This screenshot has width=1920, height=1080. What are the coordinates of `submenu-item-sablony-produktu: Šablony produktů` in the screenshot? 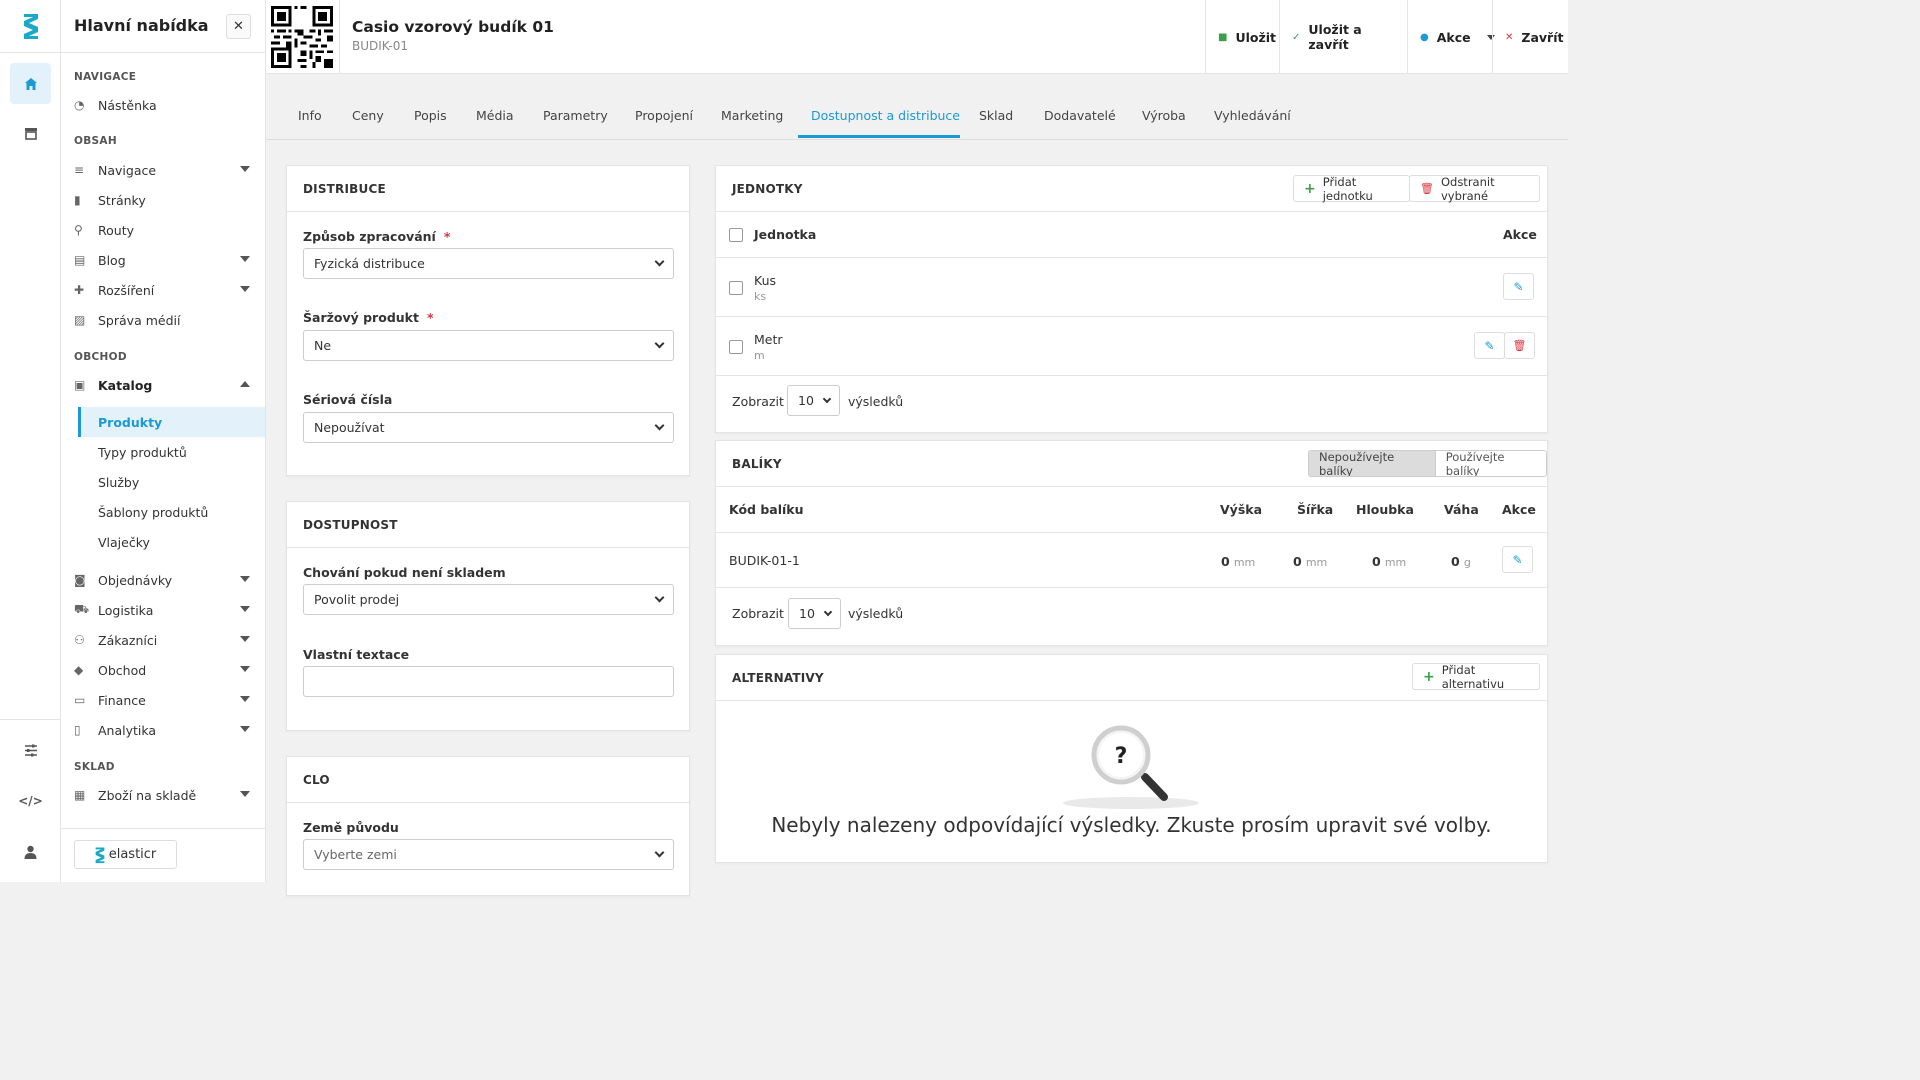 It's located at (171, 512).